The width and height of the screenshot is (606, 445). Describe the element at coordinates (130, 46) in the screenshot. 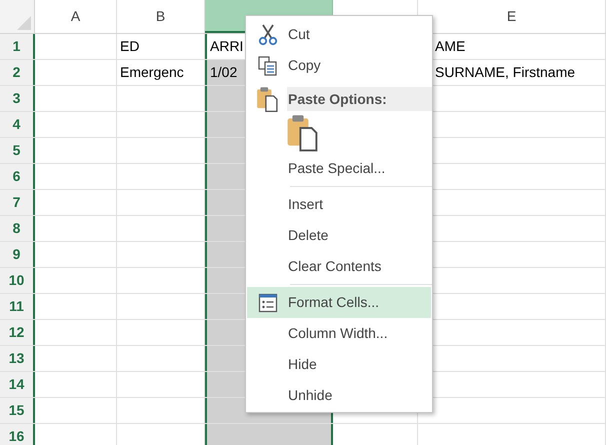

I see `cell-text: ED` at that location.